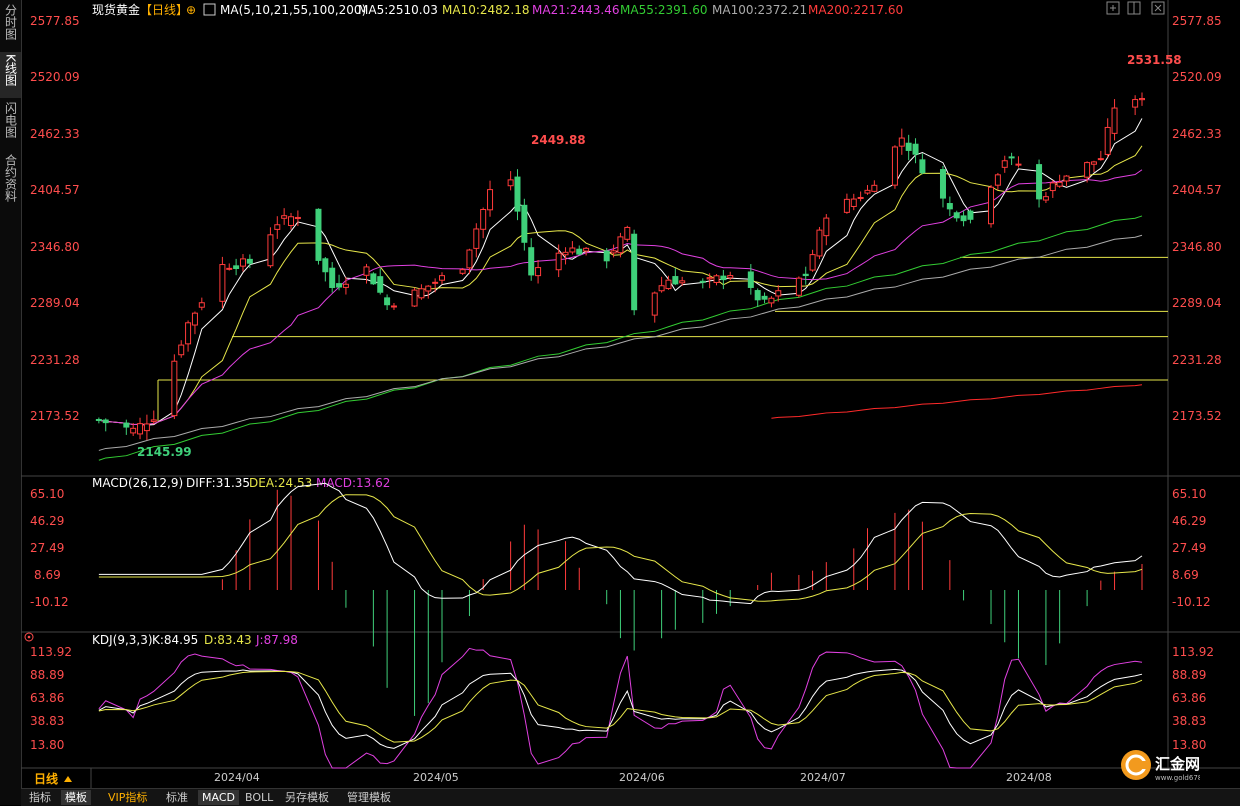 This screenshot has height=806, width=1240. What do you see at coordinates (664, 10) in the screenshot?
I see `ma55-value: MA55:2391.60` at bounding box center [664, 10].